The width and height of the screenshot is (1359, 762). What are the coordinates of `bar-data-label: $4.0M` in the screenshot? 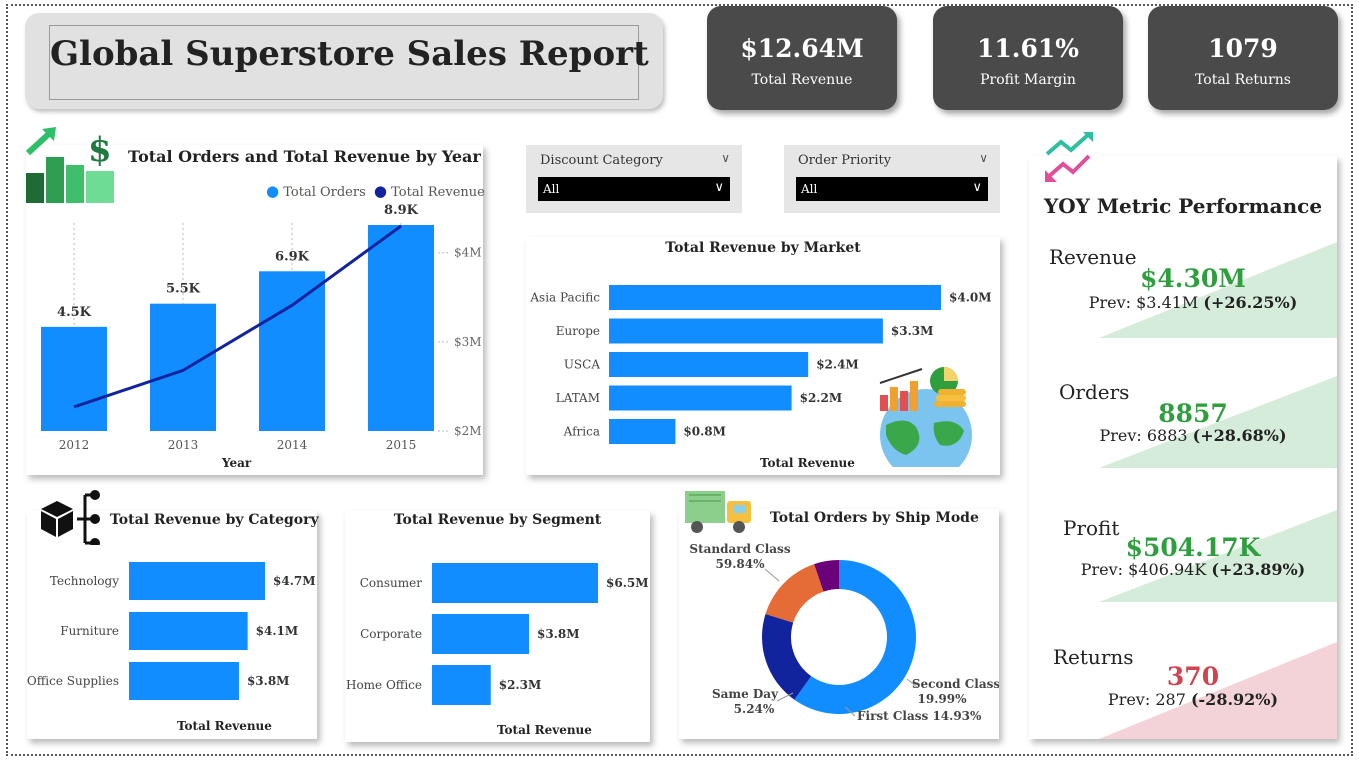 It's located at (970, 298).